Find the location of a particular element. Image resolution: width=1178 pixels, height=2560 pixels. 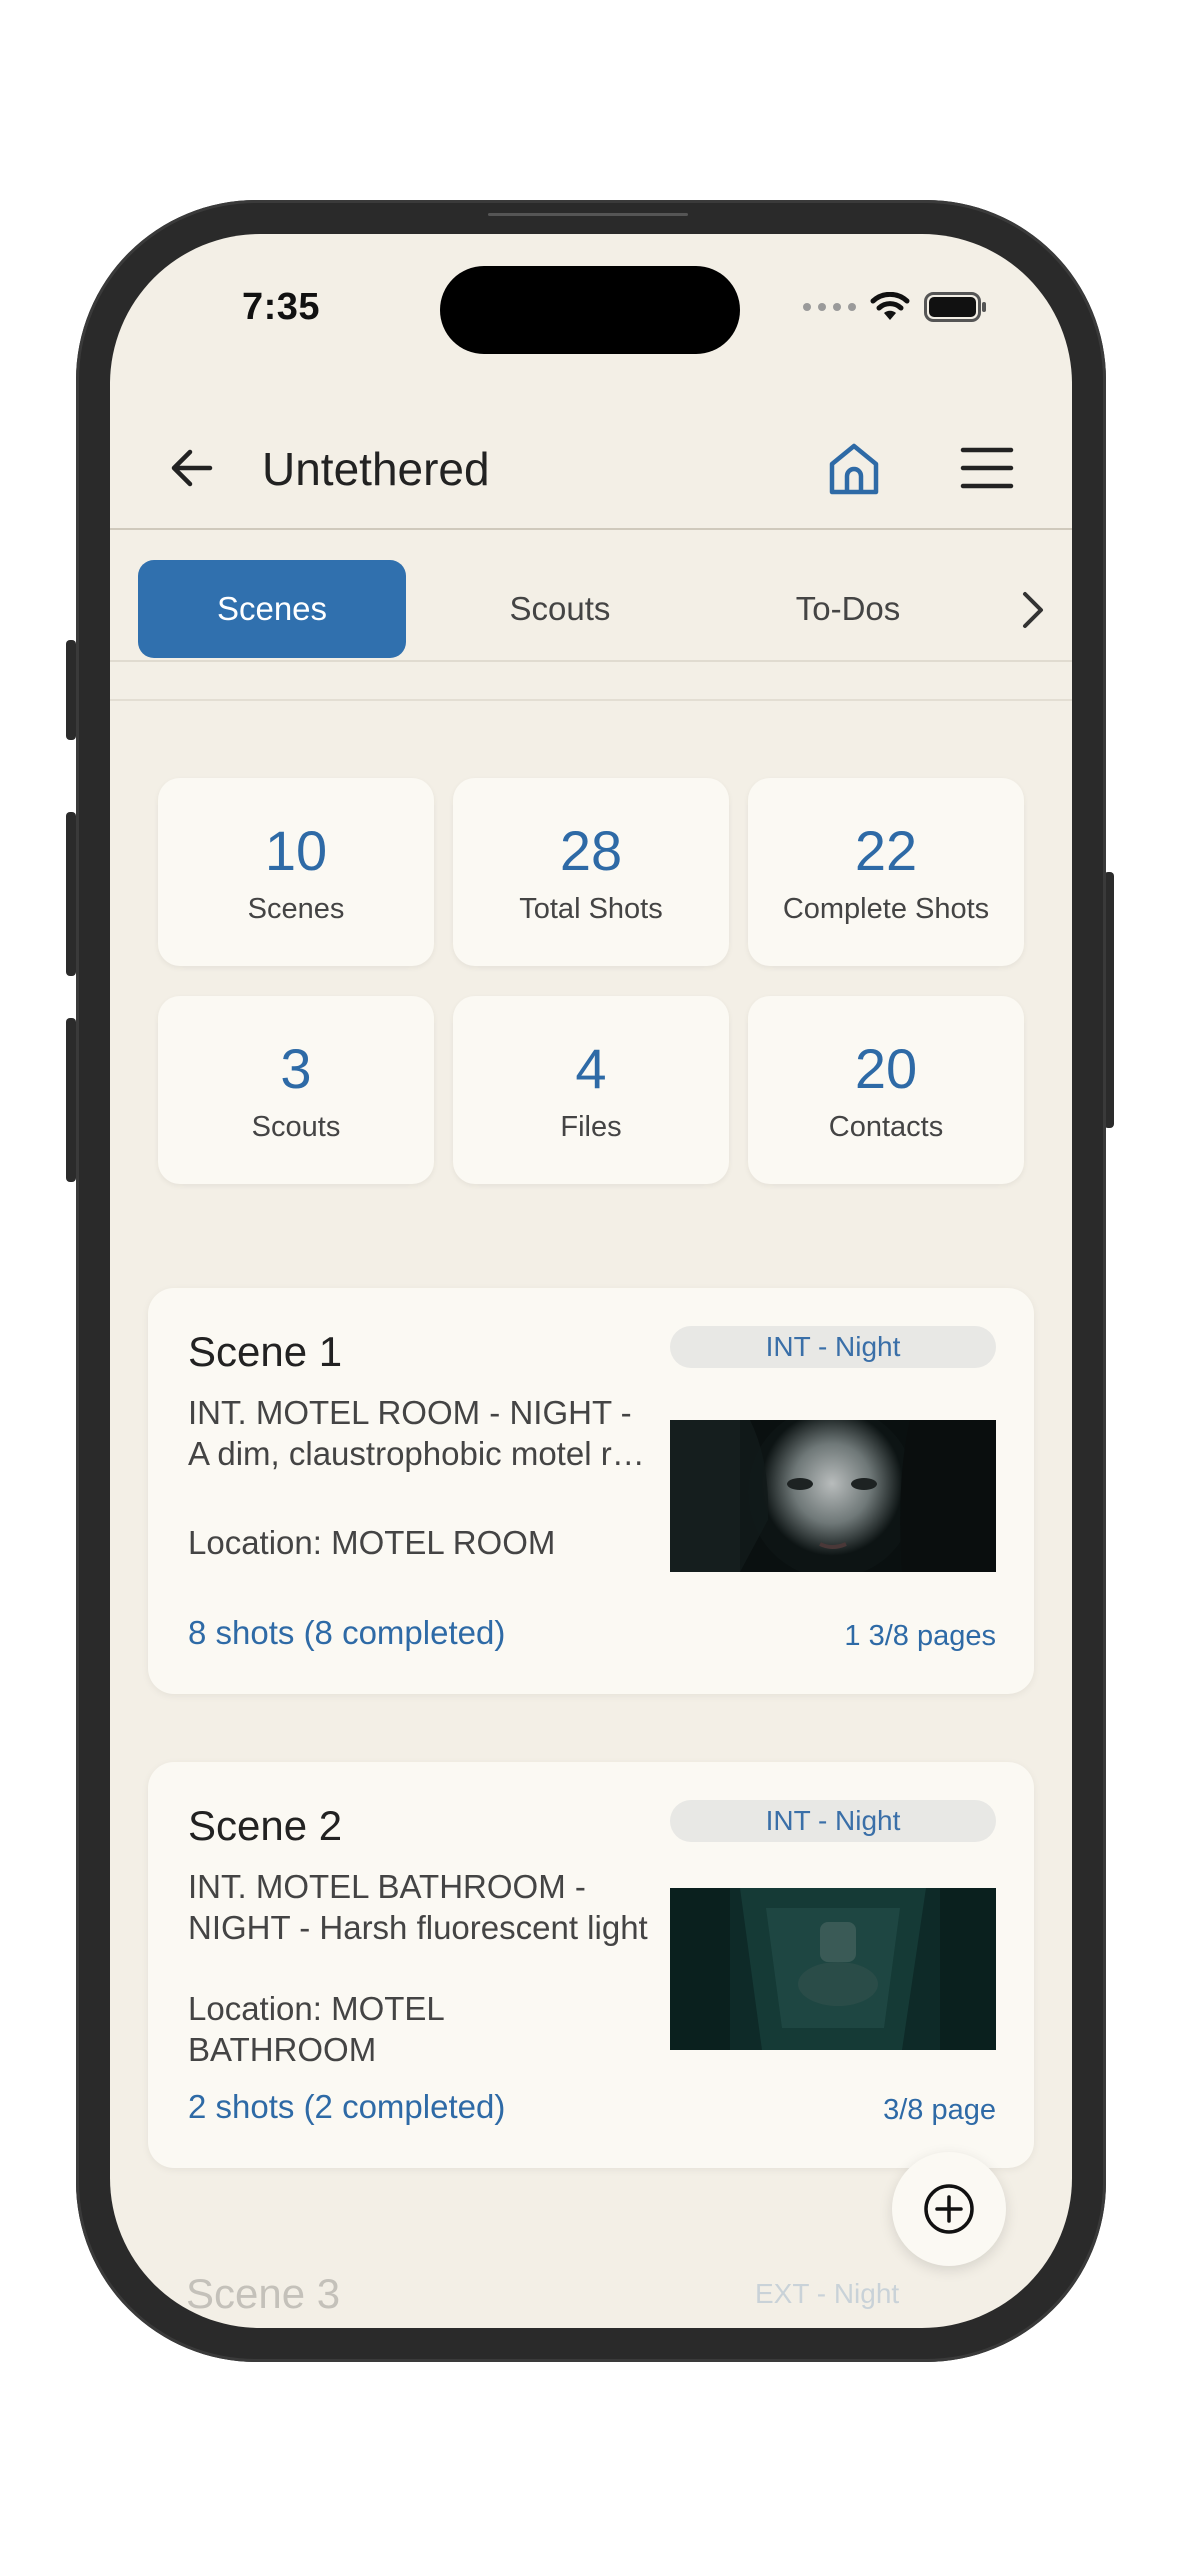

scene-location: Location: MOTEL BATHROOM is located at coordinates (418, 2029).